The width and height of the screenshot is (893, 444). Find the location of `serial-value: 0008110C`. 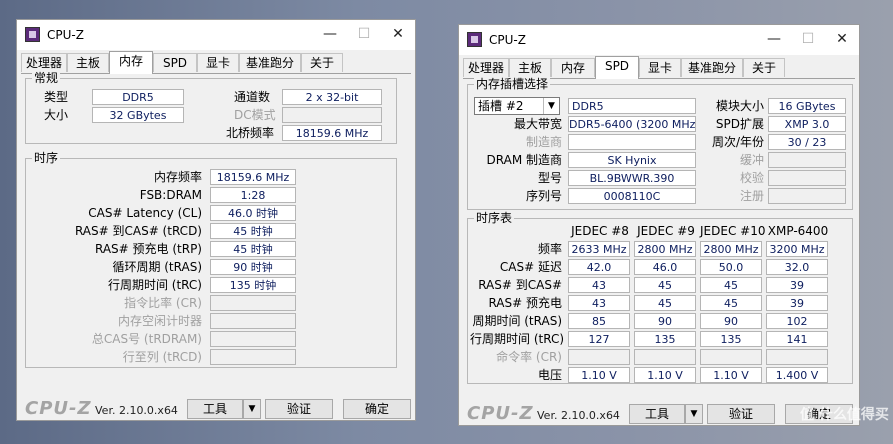

serial-value: 0008110C is located at coordinates (632, 196).